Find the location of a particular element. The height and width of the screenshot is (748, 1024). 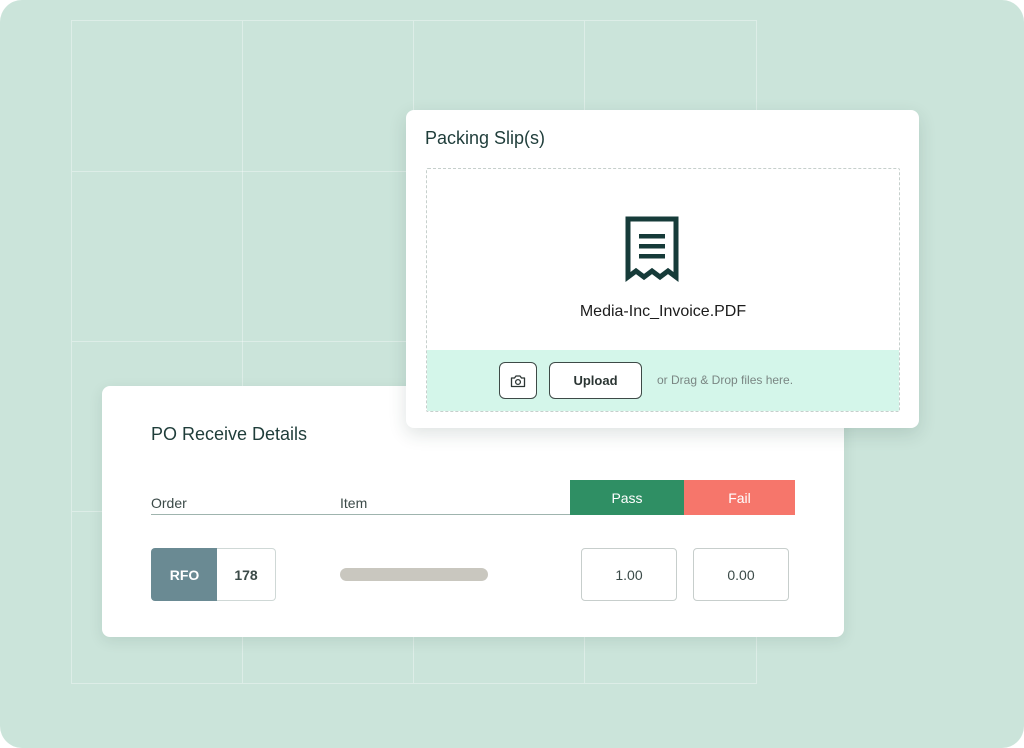

upload-bar: Upload or Drag & Drop files here. is located at coordinates (663, 380).